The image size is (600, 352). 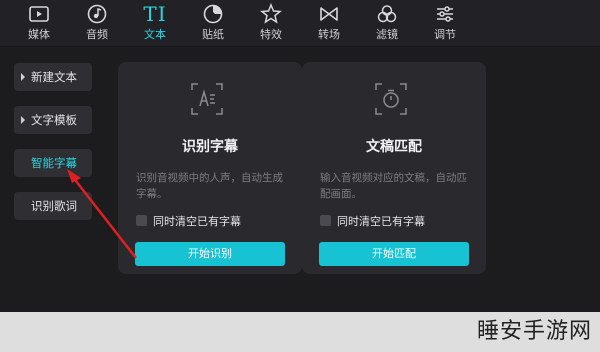 I want to click on annotation-arrow, so click(x=102, y=214).